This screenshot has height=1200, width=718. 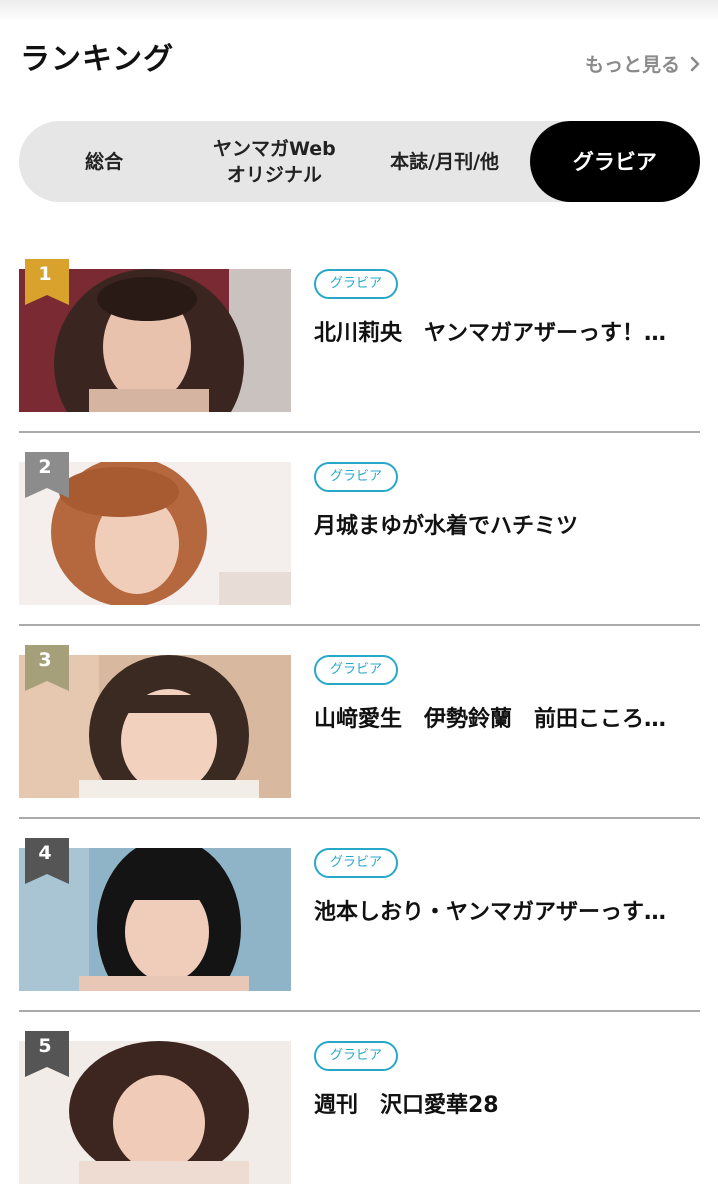 What do you see at coordinates (45, 467) in the screenshot?
I see `rank-number: 2` at bounding box center [45, 467].